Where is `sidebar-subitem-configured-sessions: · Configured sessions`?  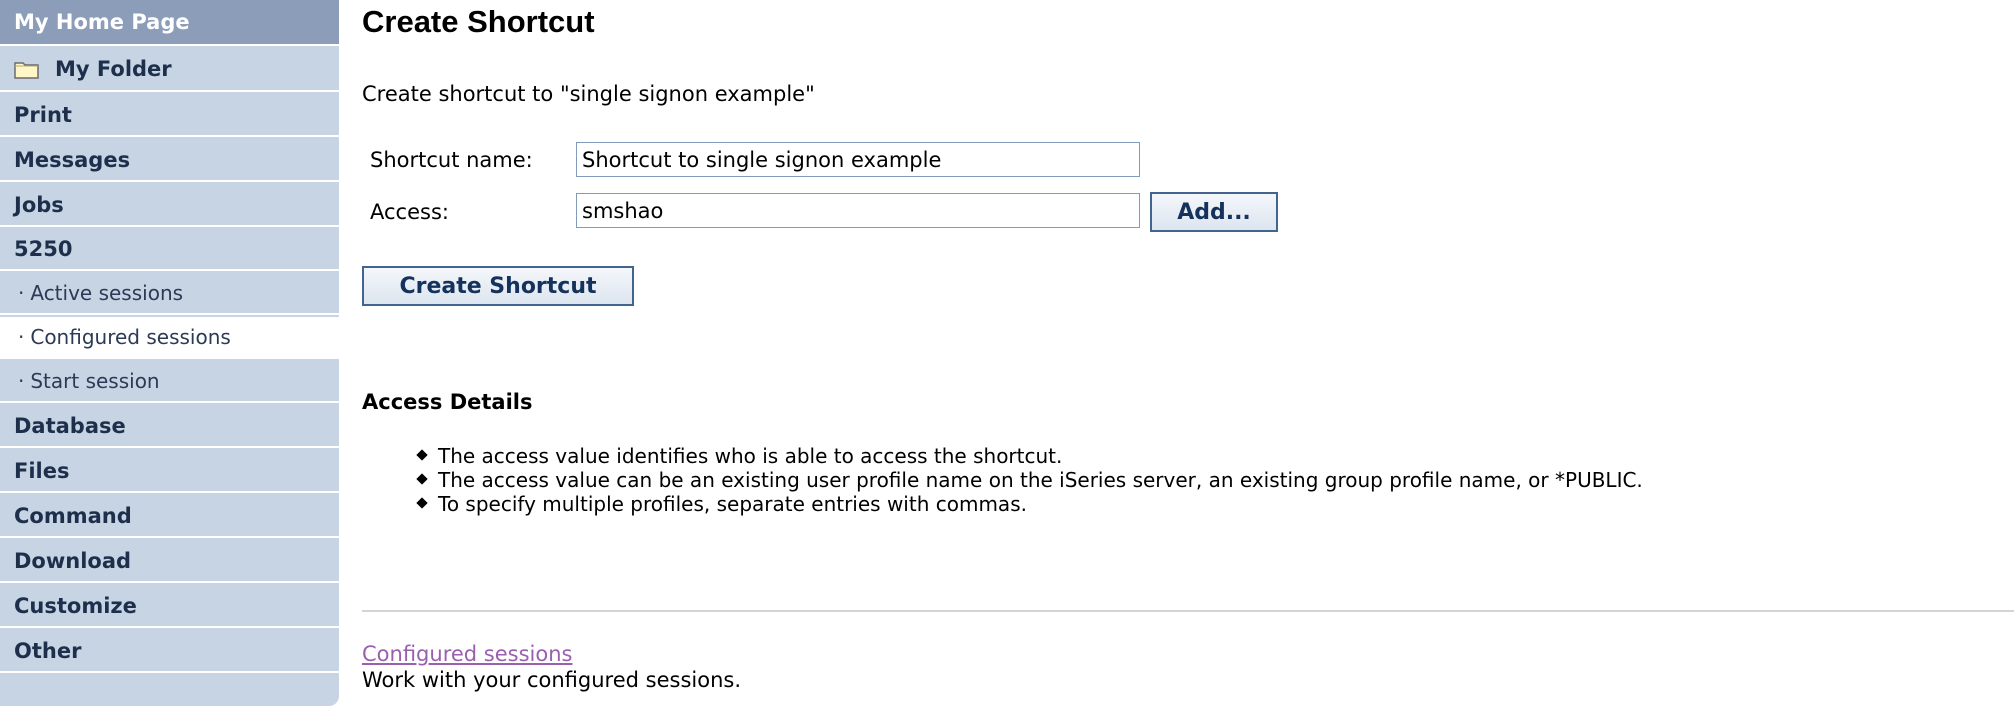 sidebar-subitem-configured-sessions: · Configured sessions is located at coordinates (169, 338).